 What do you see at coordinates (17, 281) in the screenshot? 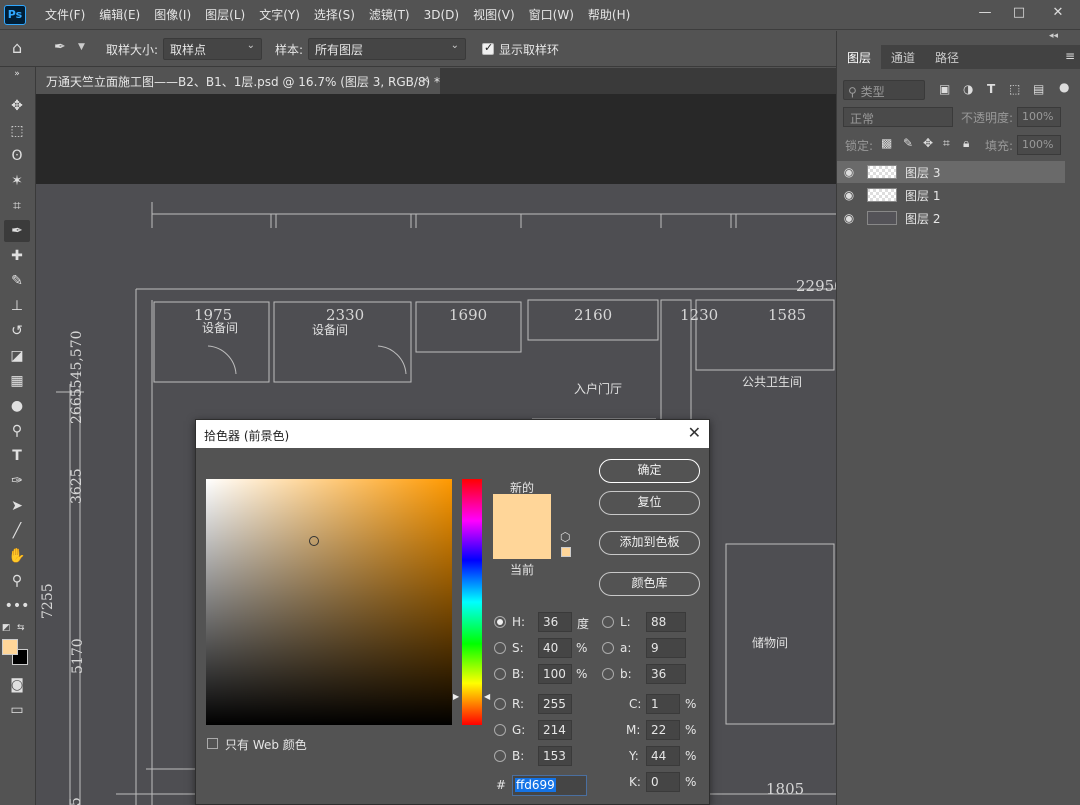
I see `brush-tool-icon: ✎` at bounding box center [17, 281].